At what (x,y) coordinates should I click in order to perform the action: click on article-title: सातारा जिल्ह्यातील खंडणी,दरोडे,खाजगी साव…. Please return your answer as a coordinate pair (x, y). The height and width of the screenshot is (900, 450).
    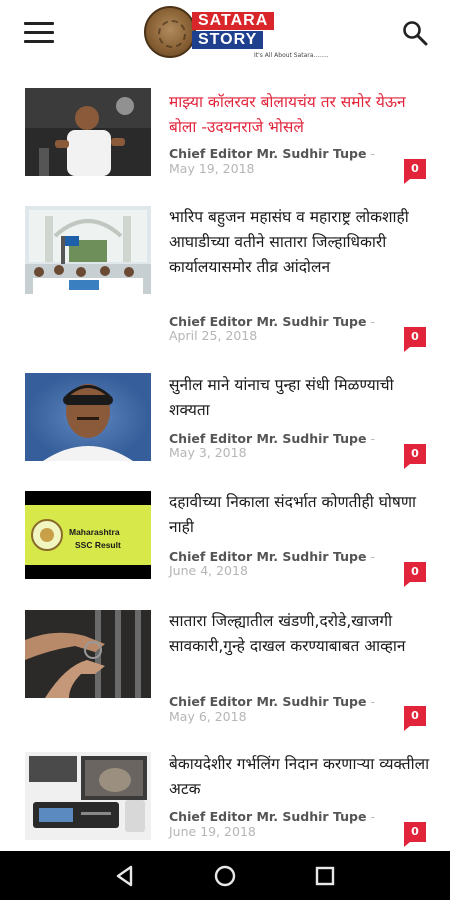
    Looking at the image, I should click on (300, 634).